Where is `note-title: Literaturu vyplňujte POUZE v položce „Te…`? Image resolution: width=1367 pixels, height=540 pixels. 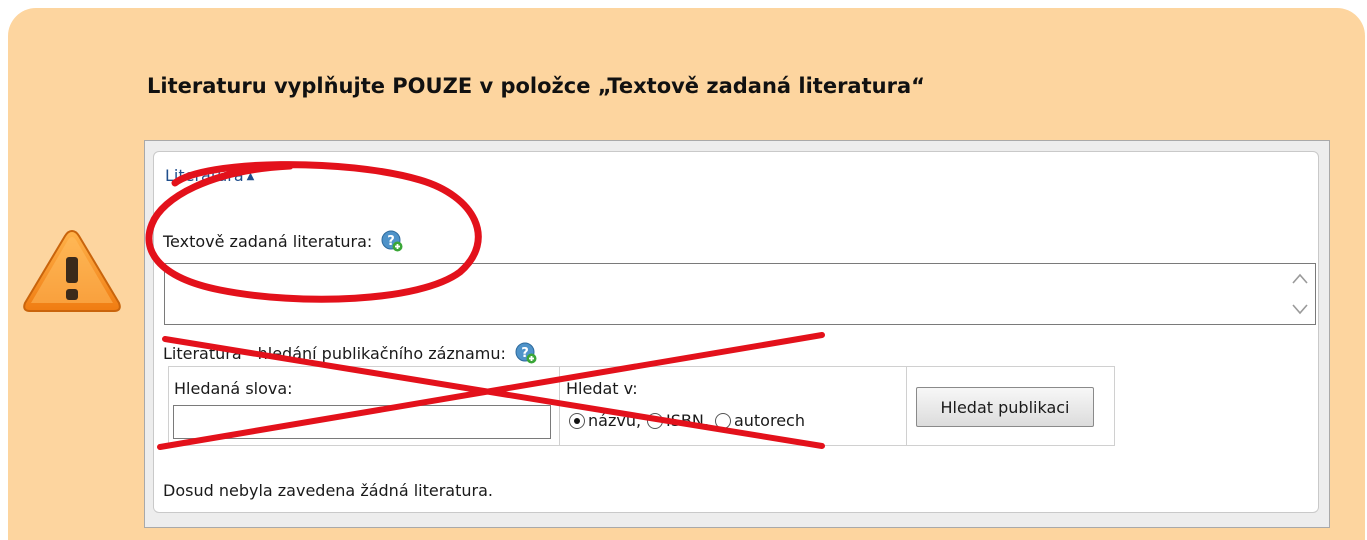
note-title: Literaturu vyplňujte POUZE v položce „Te… is located at coordinates (536, 86).